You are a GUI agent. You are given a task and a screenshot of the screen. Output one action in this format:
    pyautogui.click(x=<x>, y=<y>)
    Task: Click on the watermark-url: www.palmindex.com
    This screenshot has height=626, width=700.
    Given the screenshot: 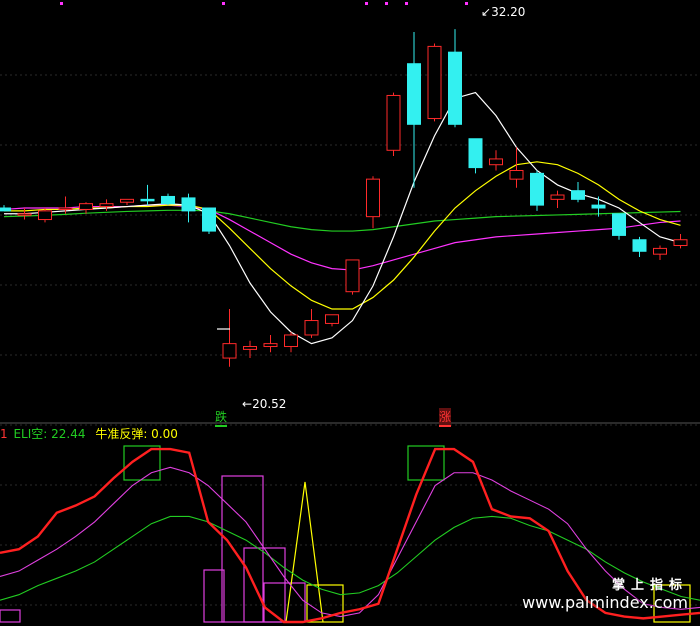 What is the action you would take?
    pyautogui.click(x=605, y=602)
    